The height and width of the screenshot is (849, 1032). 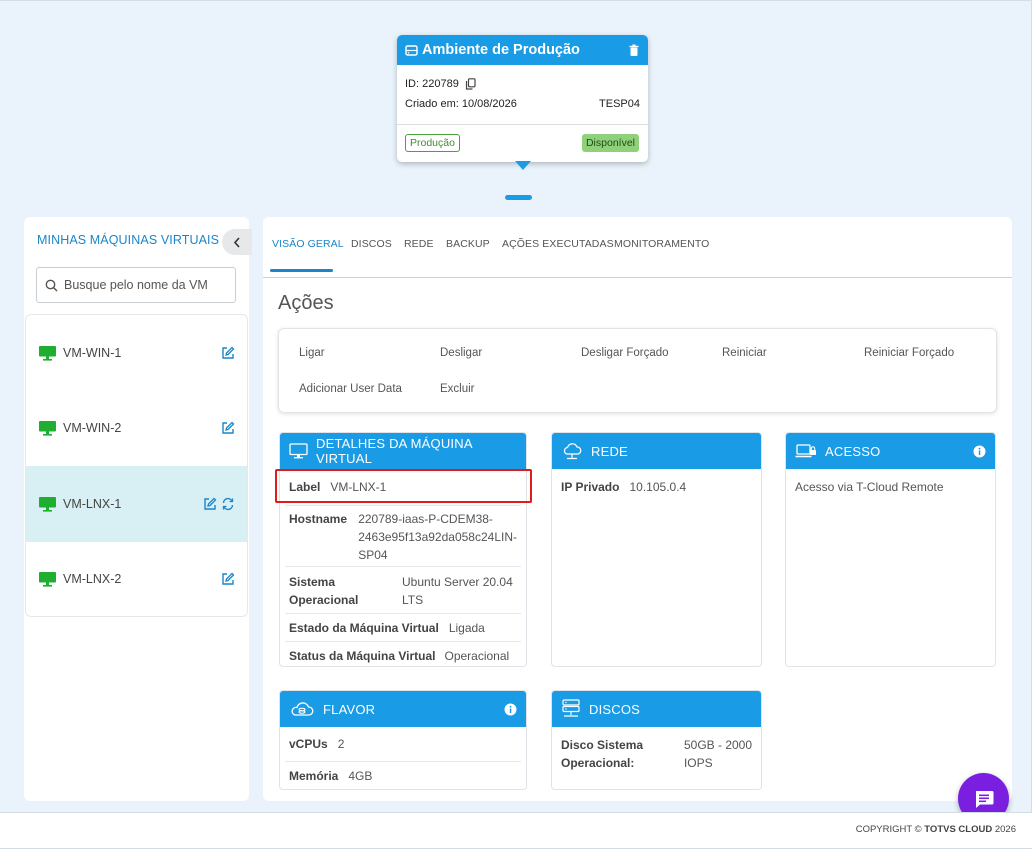 I want to click on environment-id: ID: 220789, so click(x=432, y=84).